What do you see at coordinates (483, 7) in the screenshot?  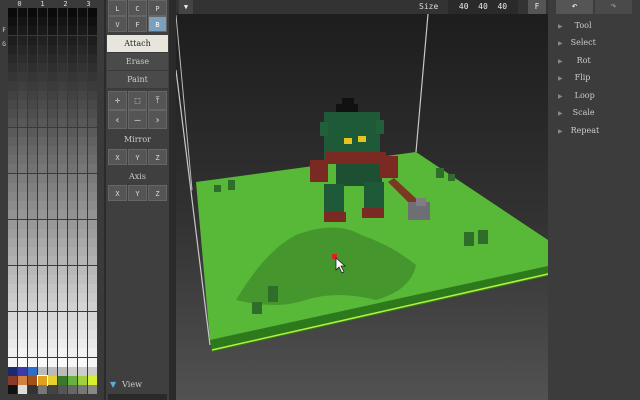 I see `size-input: 40 40 40` at bounding box center [483, 7].